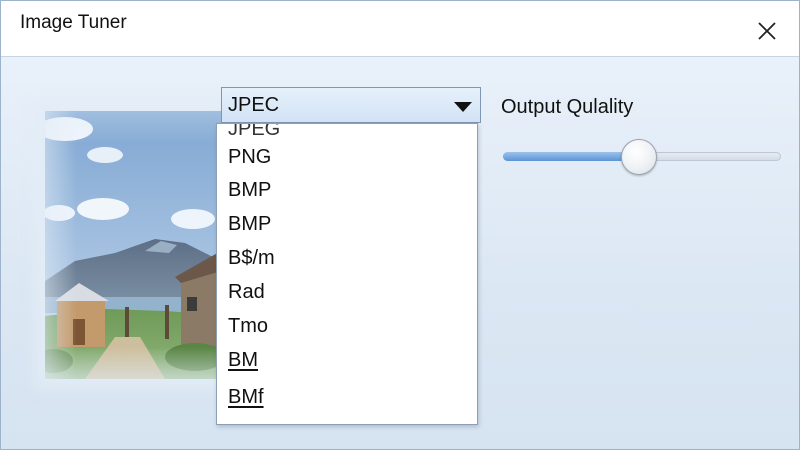 The height and width of the screenshot is (450, 800). I want to click on format-select-value: JPEC, so click(254, 105).